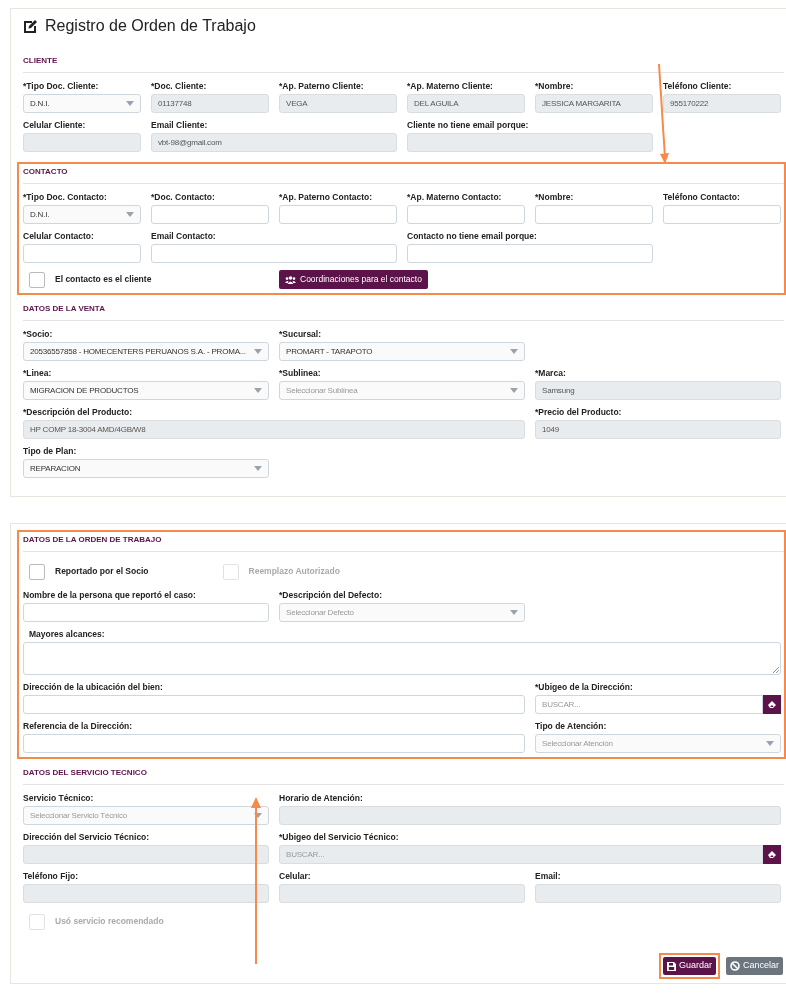  What do you see at coordinates (698, 86) in the screenshot?
I see `field-label: Teléfono Cliente:` at bounding box center [698, 86].